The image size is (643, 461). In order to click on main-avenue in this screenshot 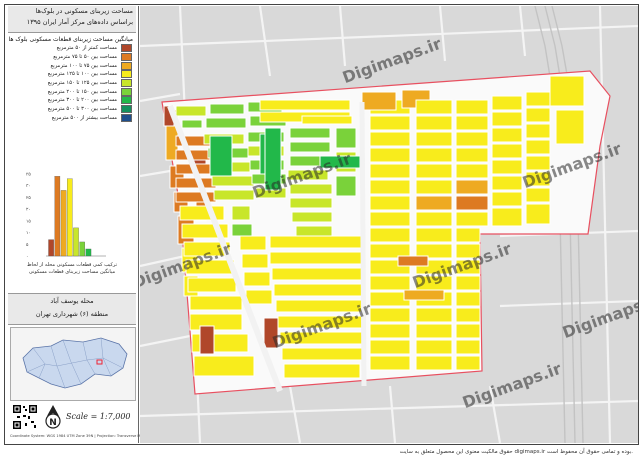, I will do `click(363, 244)`.